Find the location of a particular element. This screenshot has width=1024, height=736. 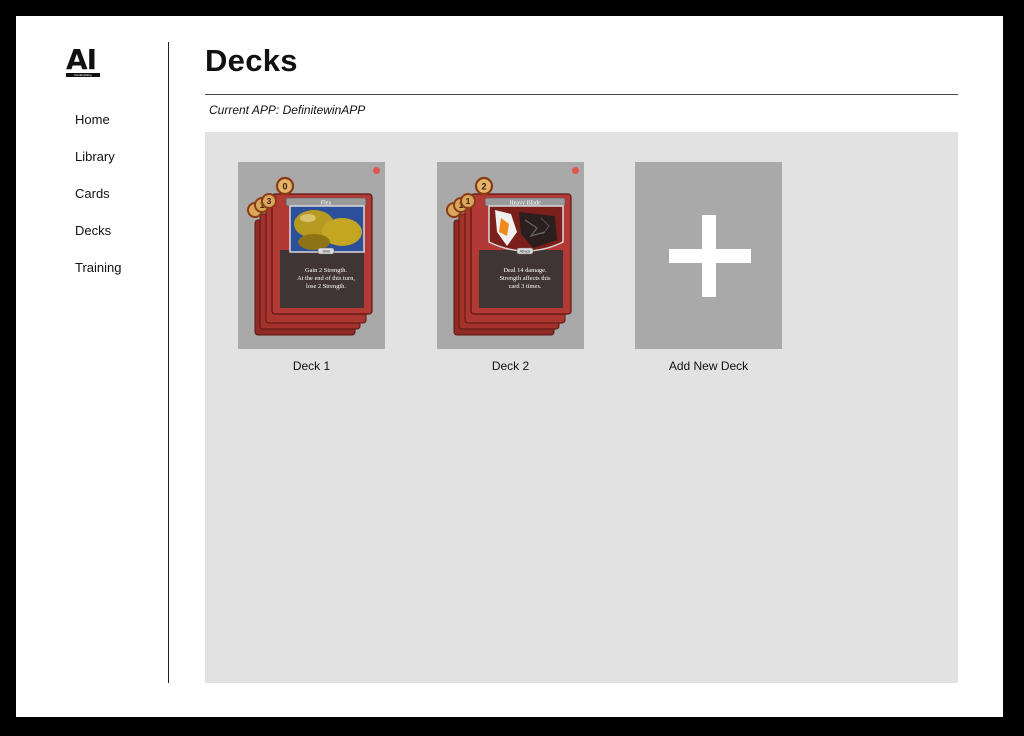

logo-text: AI is located at coordinates (81, 59).